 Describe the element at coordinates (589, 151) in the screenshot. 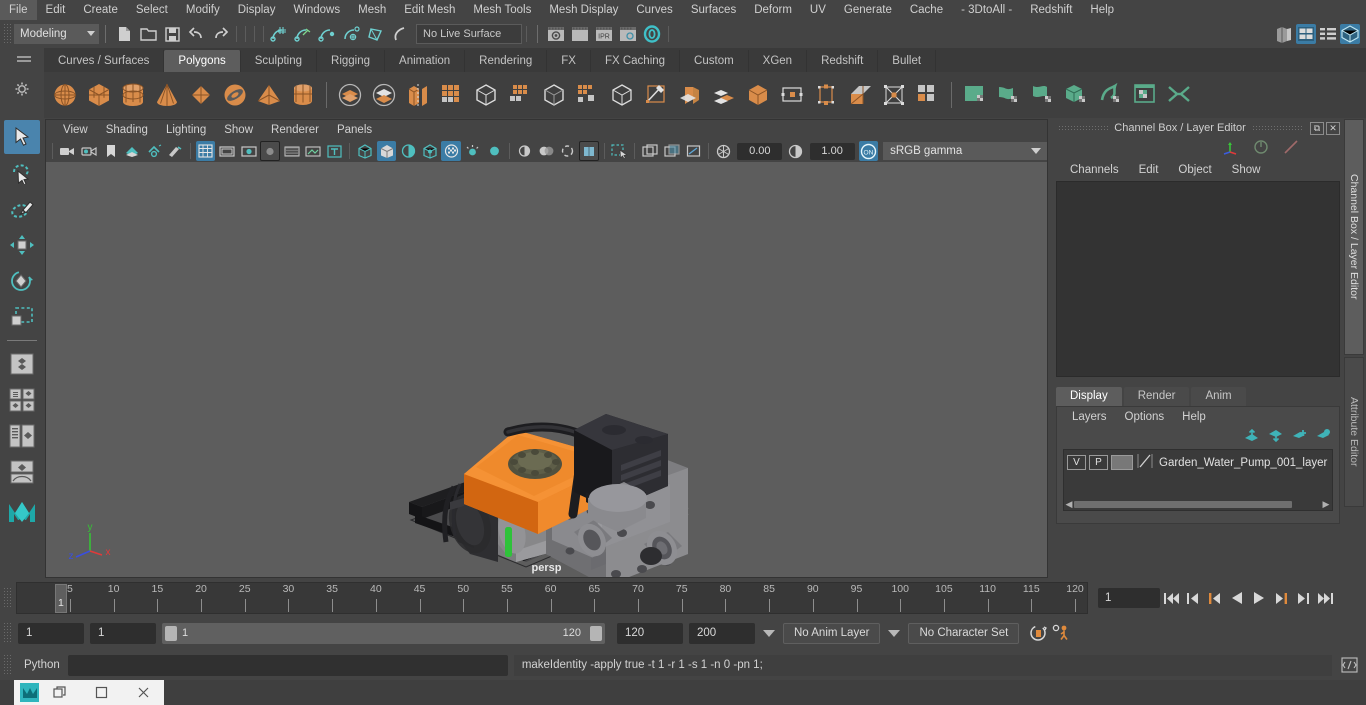

I see `depth-of-field-icon` at that location.